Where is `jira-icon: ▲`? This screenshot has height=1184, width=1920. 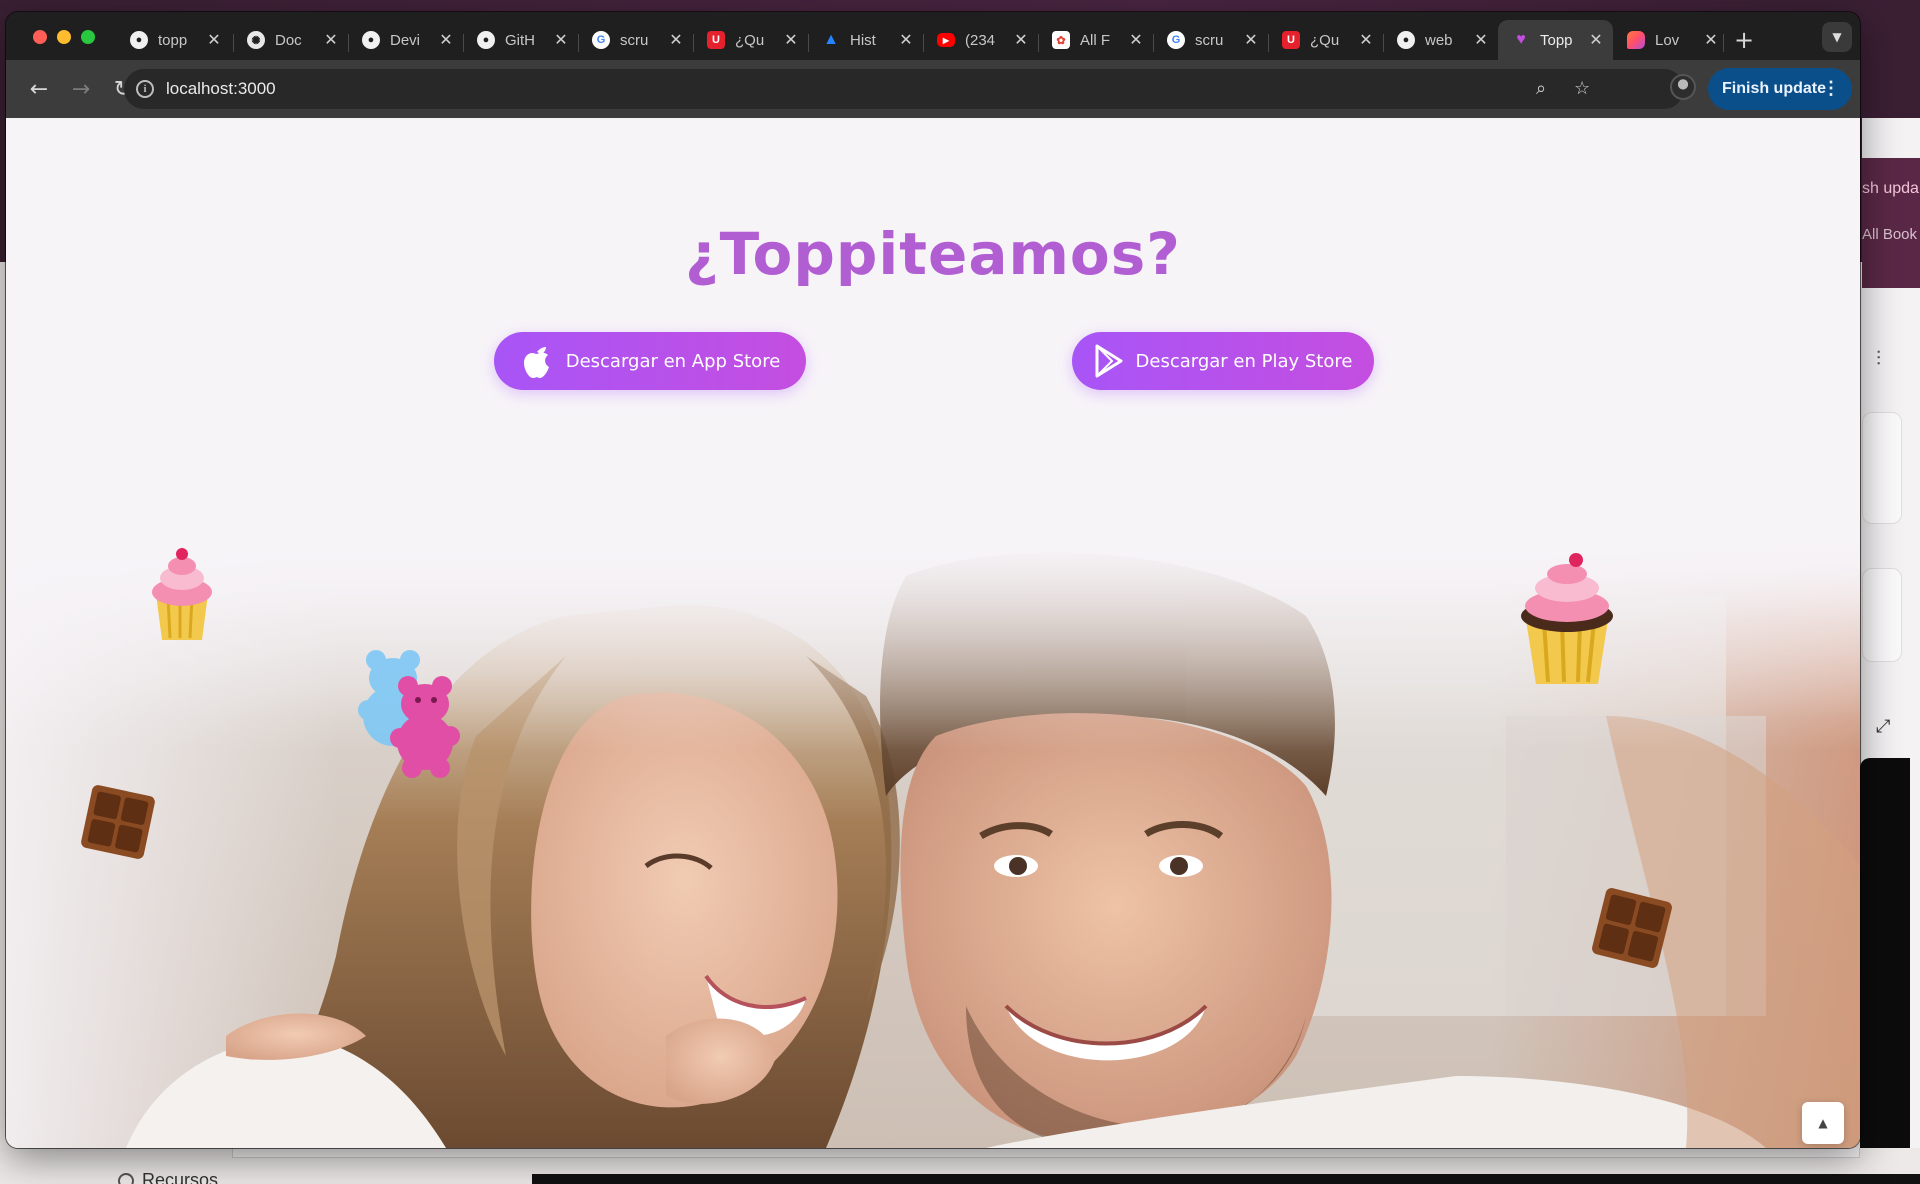 jira-icon: ▲ is located at coordinates (831, 39).